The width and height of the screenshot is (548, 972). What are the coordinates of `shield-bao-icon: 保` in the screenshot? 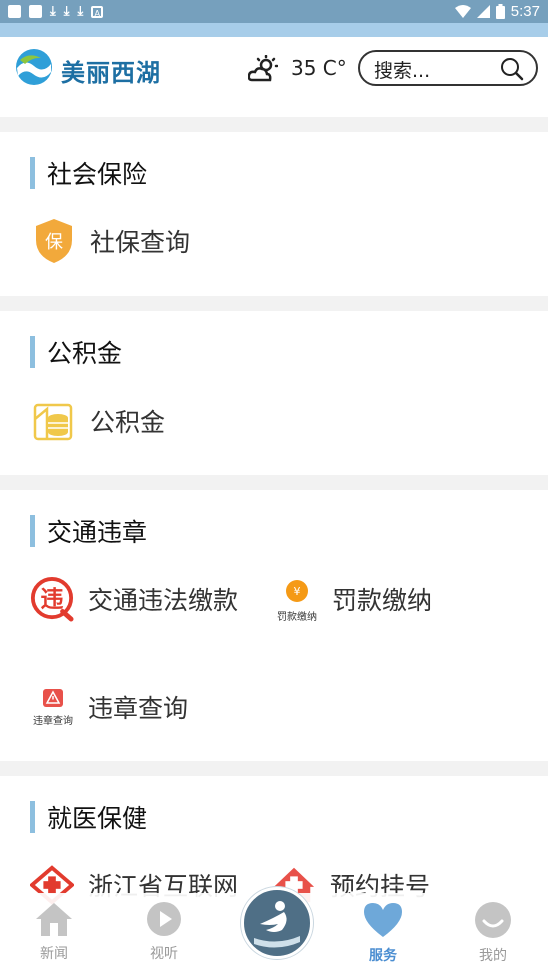 It's located at (54, 241).